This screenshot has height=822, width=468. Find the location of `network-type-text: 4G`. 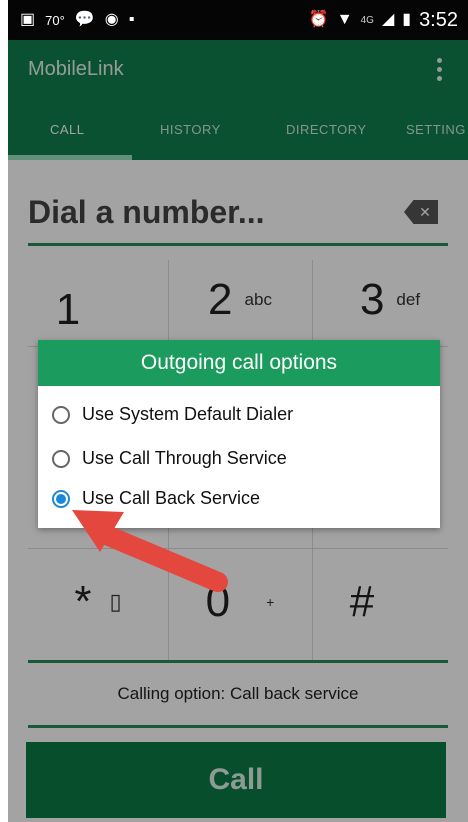

network-type-text: 4G is located at coordinates (367, 20).